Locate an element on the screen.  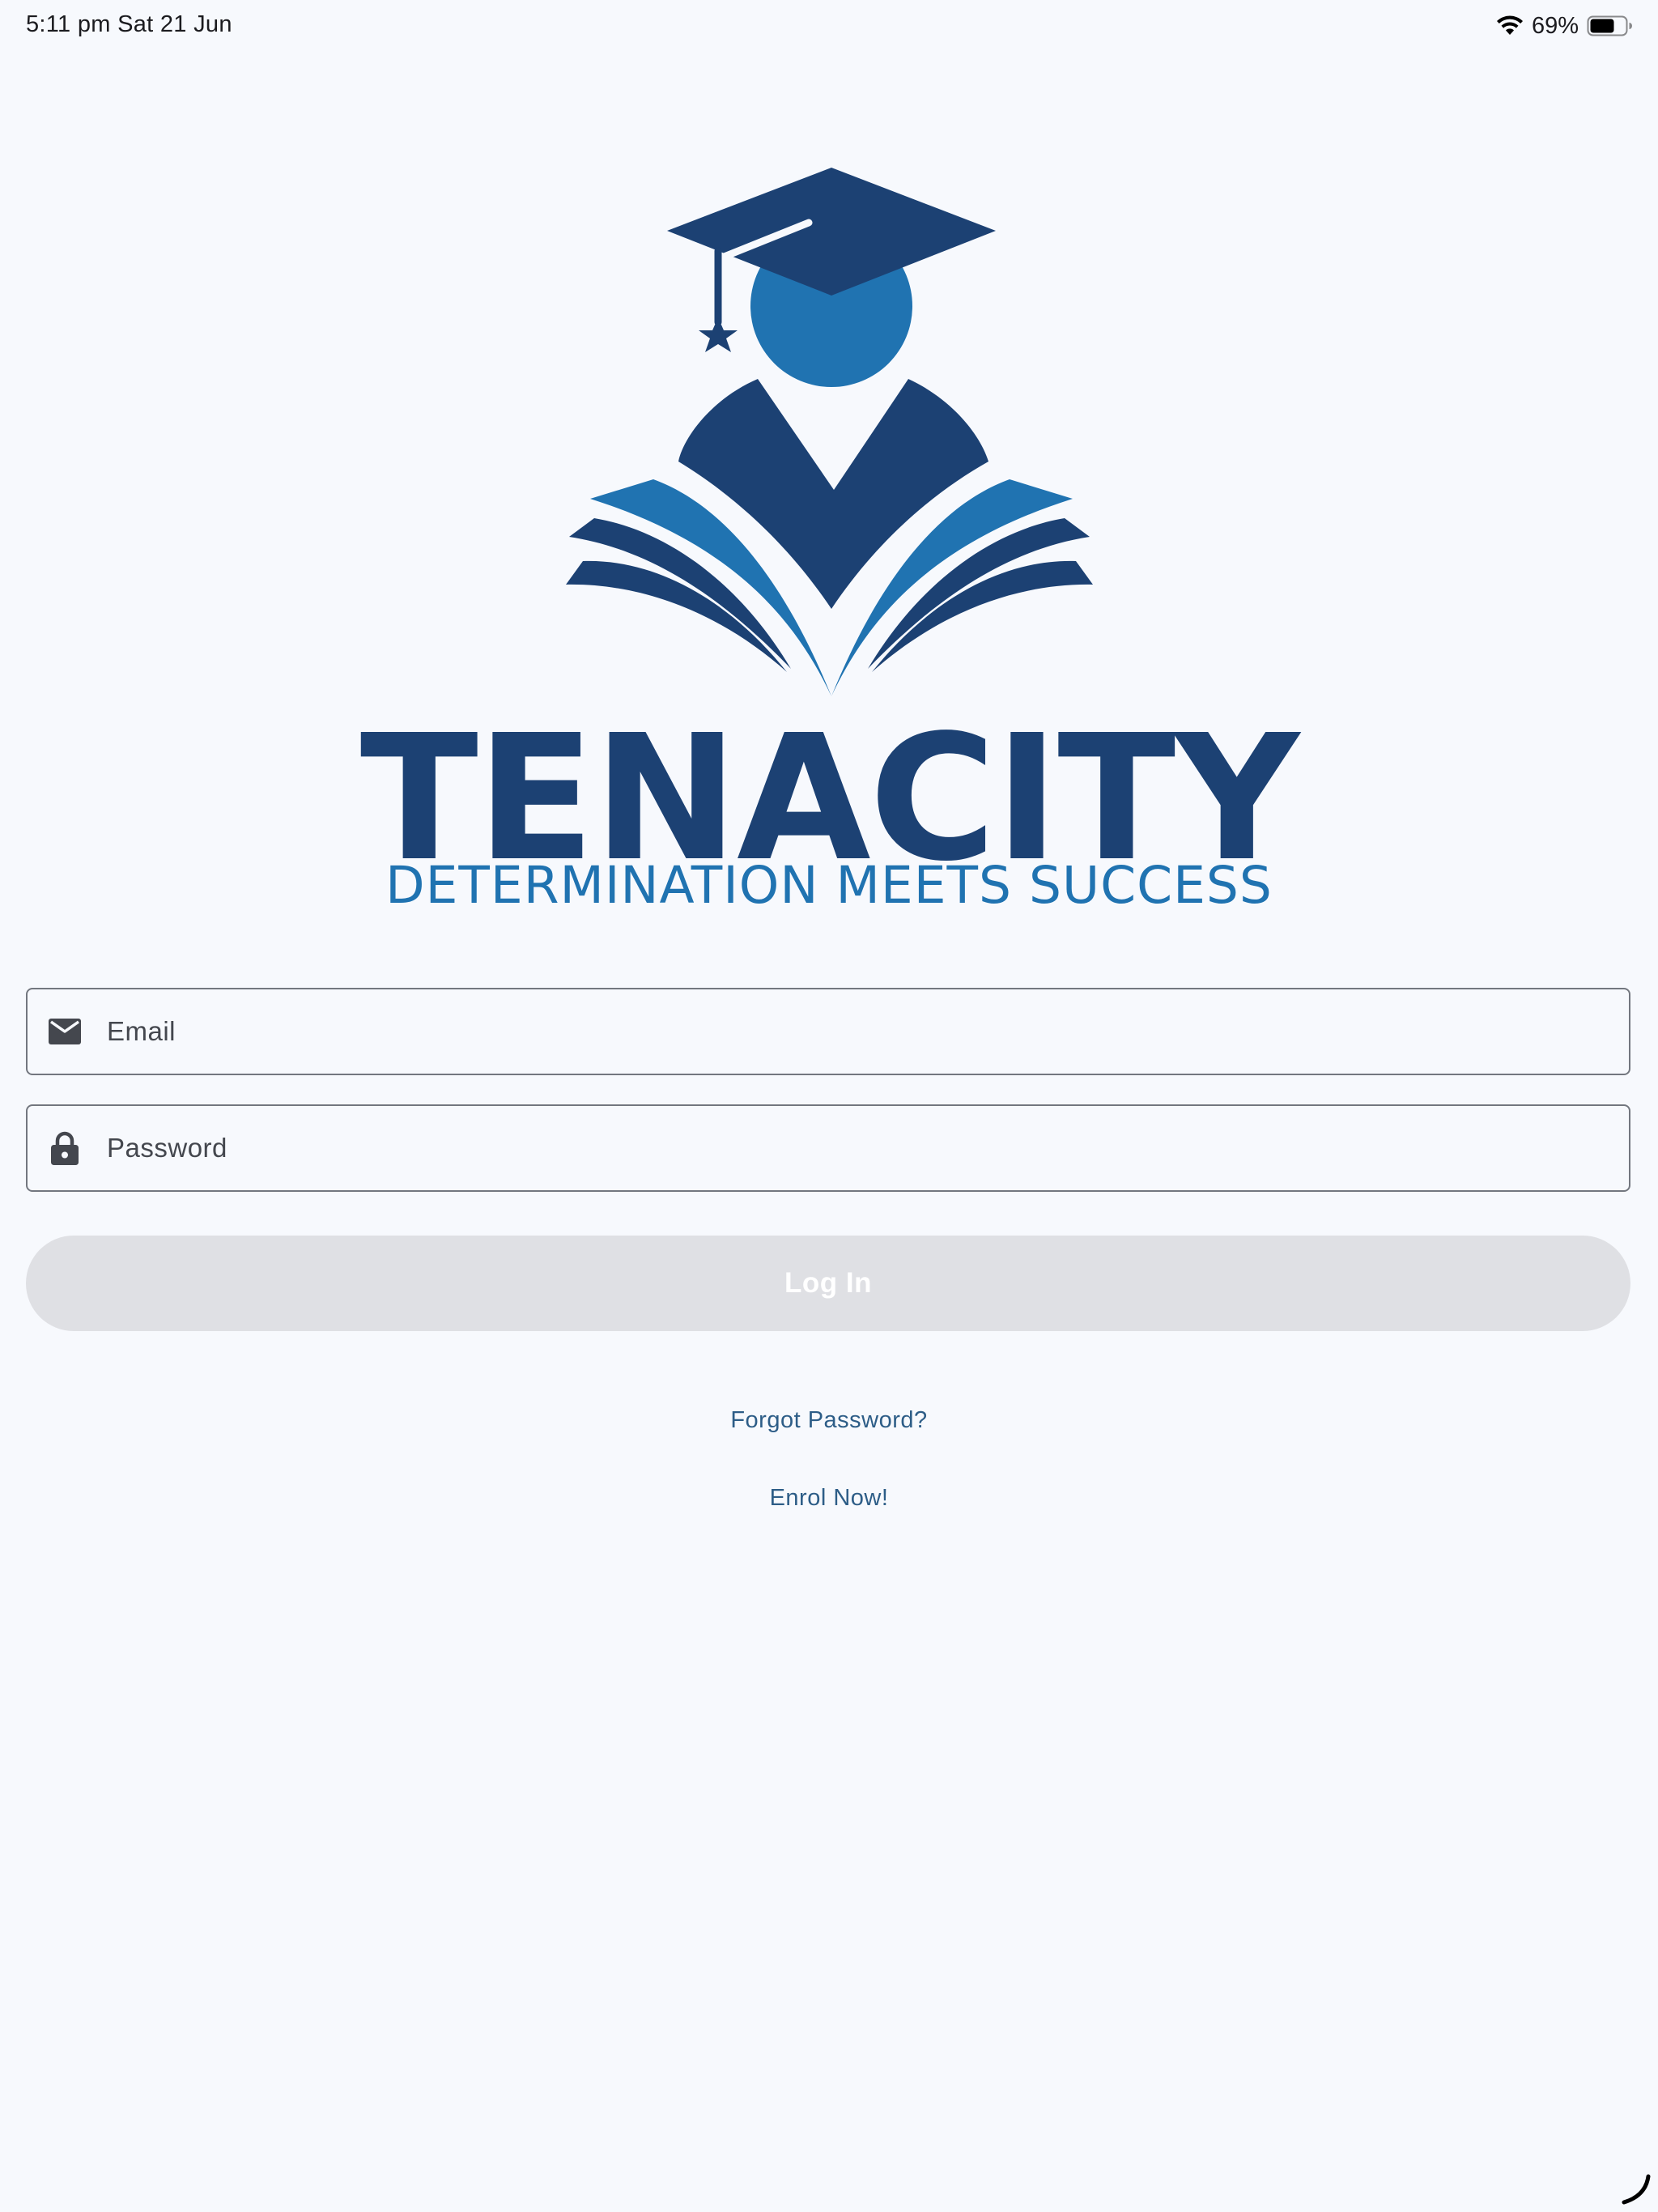
status-bar: 5:11 pm Sat 21 Jun 69% is located at coordinates (829, 26).